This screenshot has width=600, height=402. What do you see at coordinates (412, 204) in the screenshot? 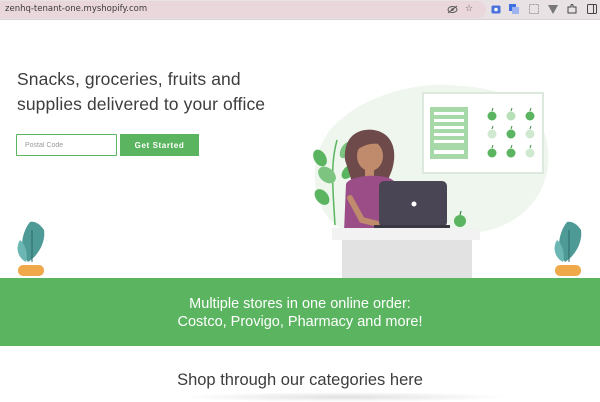
I see `laptop` at bounding box center [412, 204].